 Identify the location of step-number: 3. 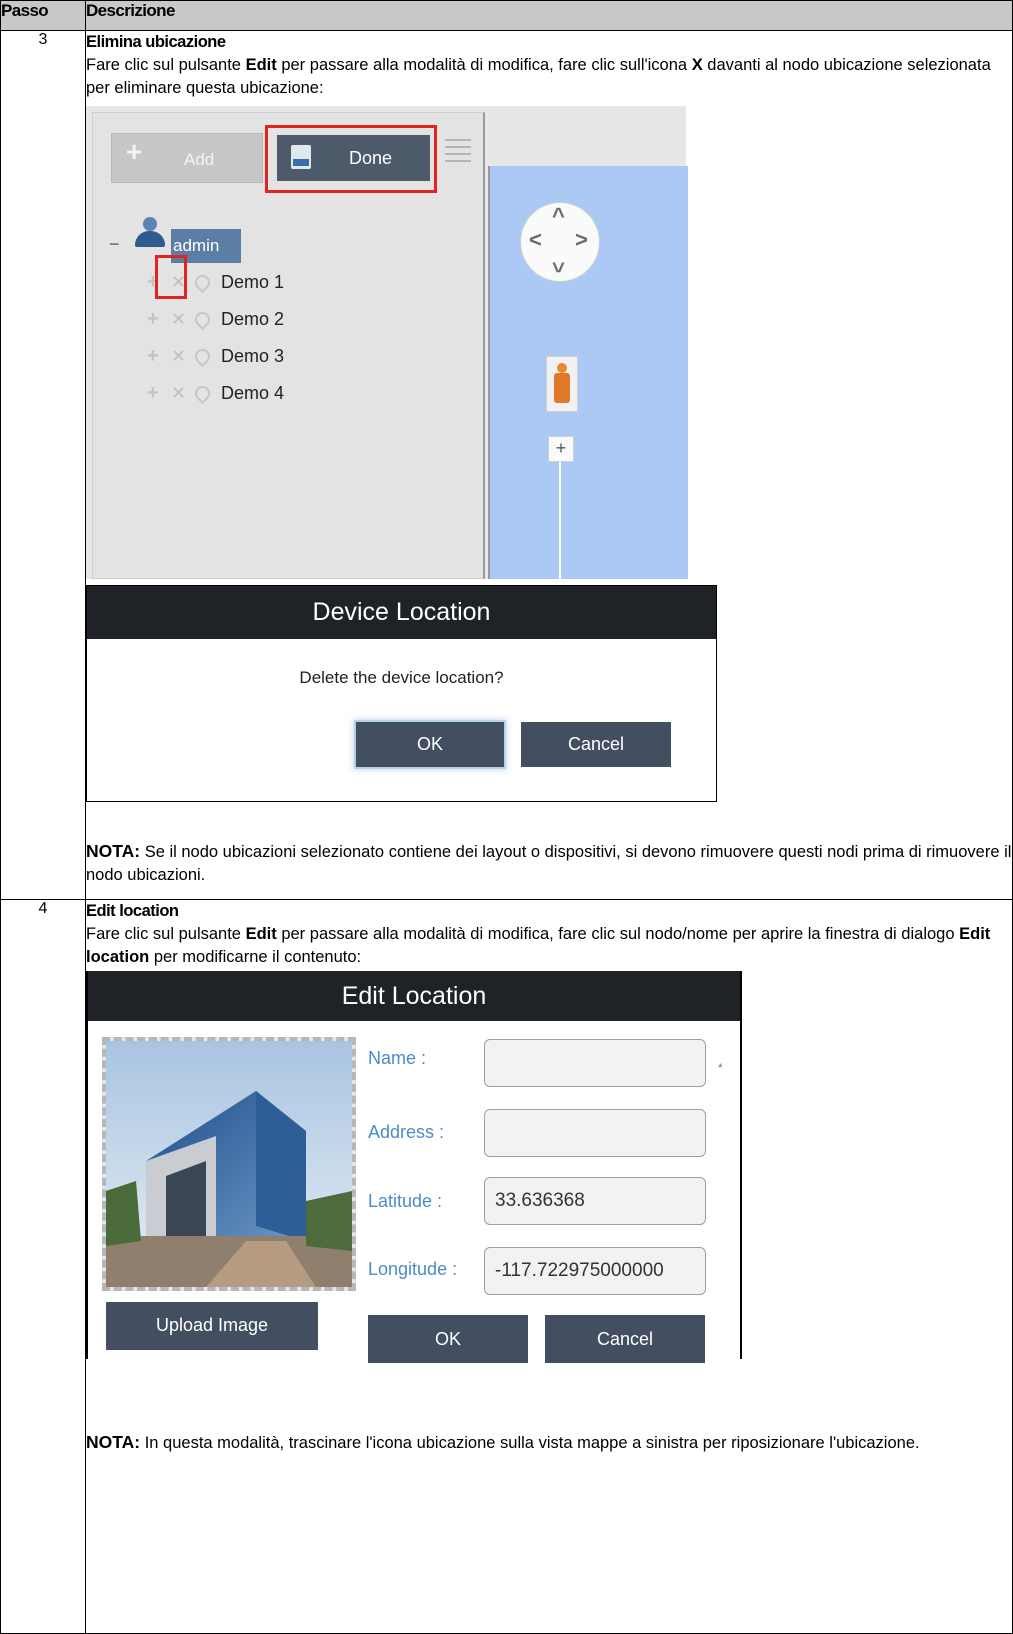
(43, 465).